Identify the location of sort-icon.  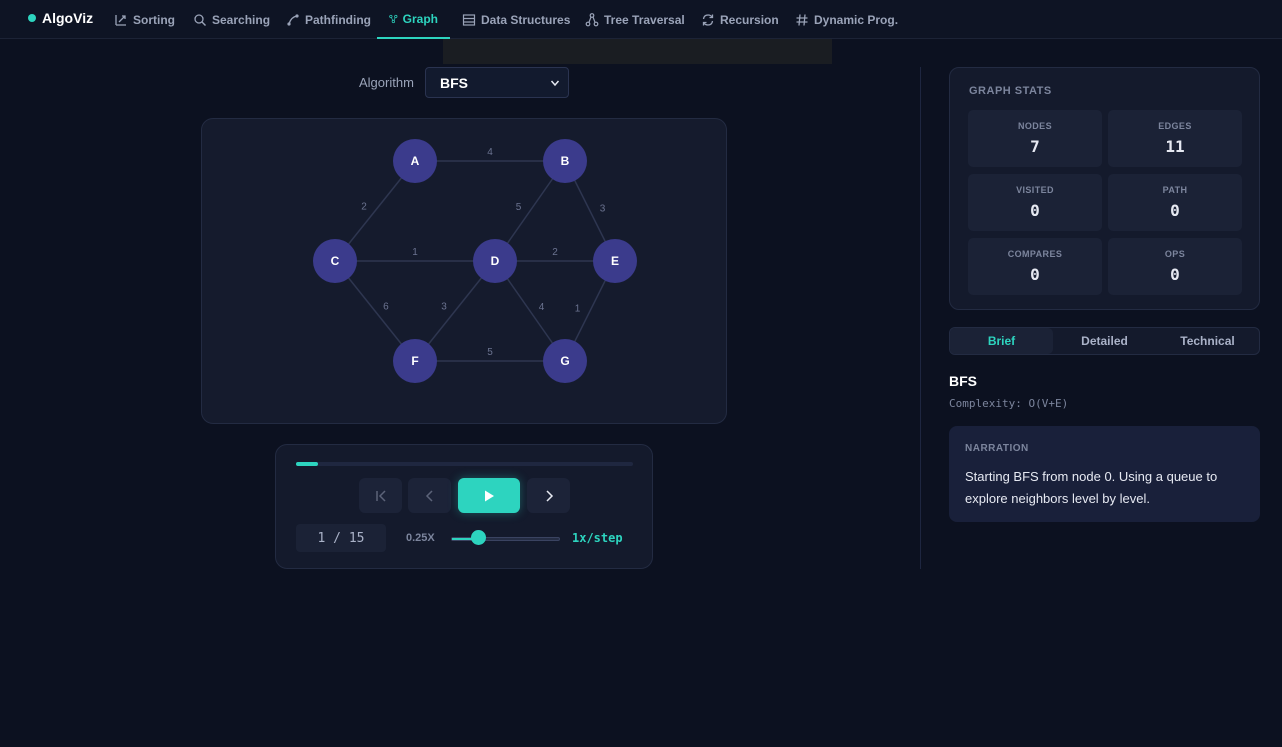
(120, 20).